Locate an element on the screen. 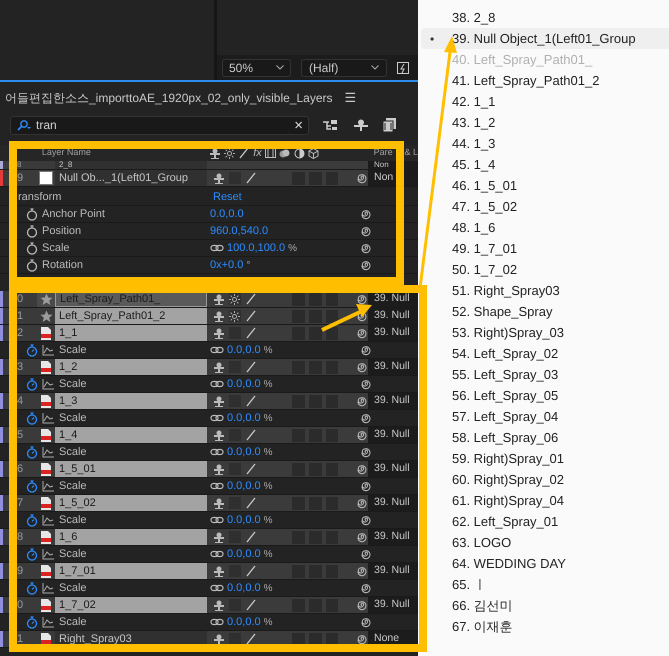 This screenshot has height=656, width=669. column-header: & L is located at coordinates (411, 153).